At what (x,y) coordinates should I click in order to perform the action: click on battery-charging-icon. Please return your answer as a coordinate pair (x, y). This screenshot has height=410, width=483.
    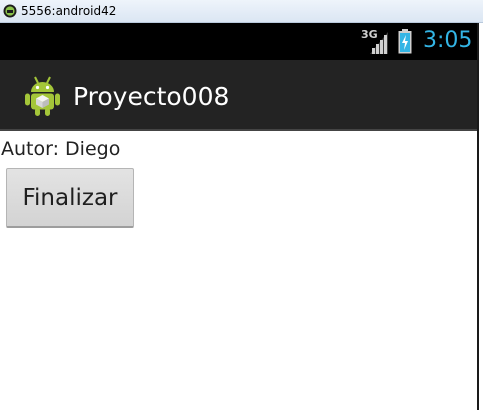
    Looking at the image, I should click on (405, 41).